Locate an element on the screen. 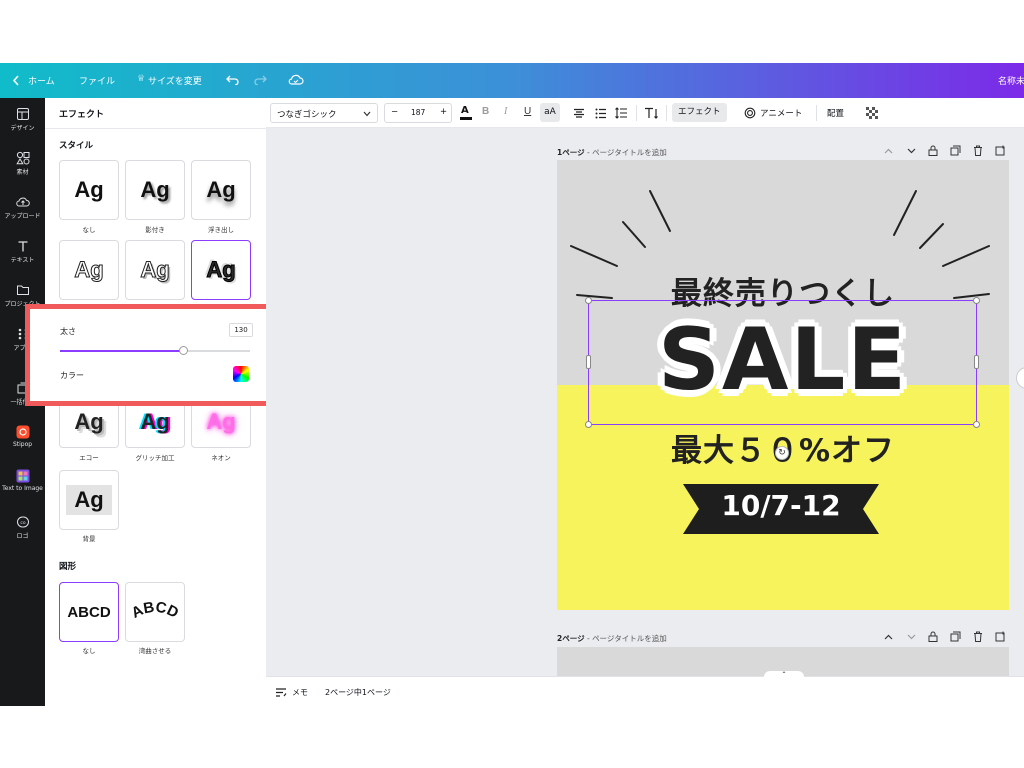  undo-icon is located at coordinates (232, 79).